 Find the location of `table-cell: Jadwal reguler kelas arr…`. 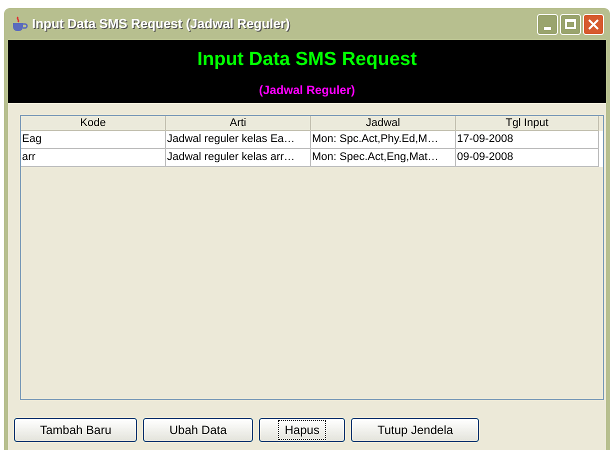

table-cell: Jadwal reguler kelas arr… is located at coordinates (238, 158).